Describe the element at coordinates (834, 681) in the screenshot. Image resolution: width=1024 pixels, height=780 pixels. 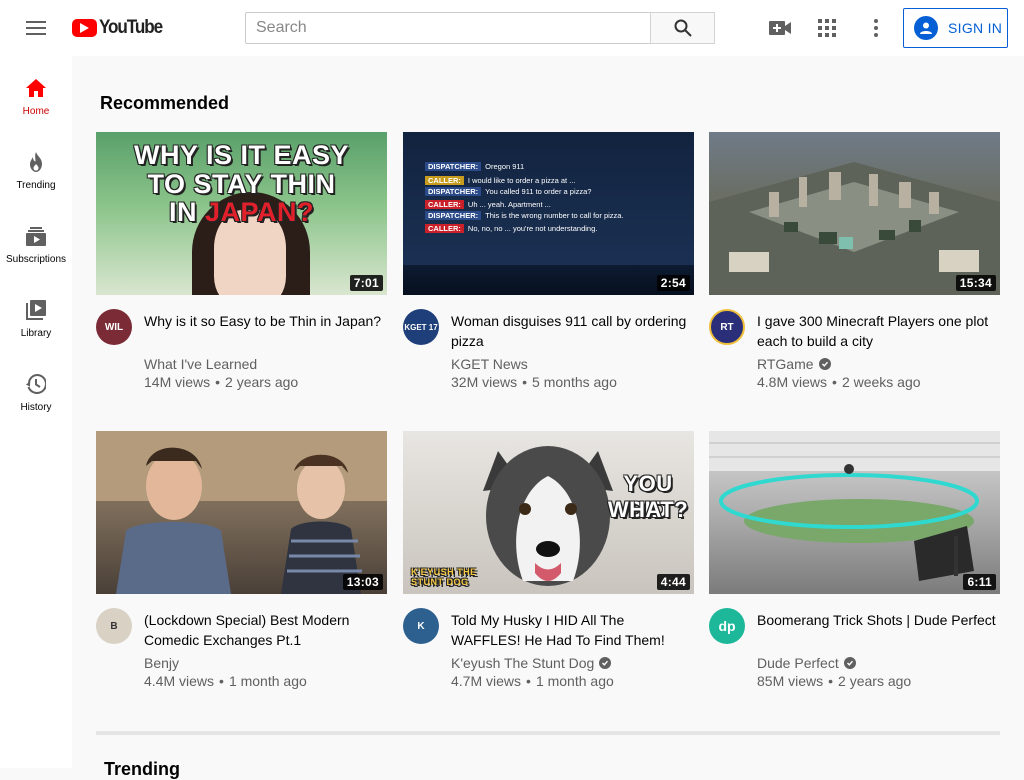
I see `video-stats: 85M views • 2 years ago` at that location.